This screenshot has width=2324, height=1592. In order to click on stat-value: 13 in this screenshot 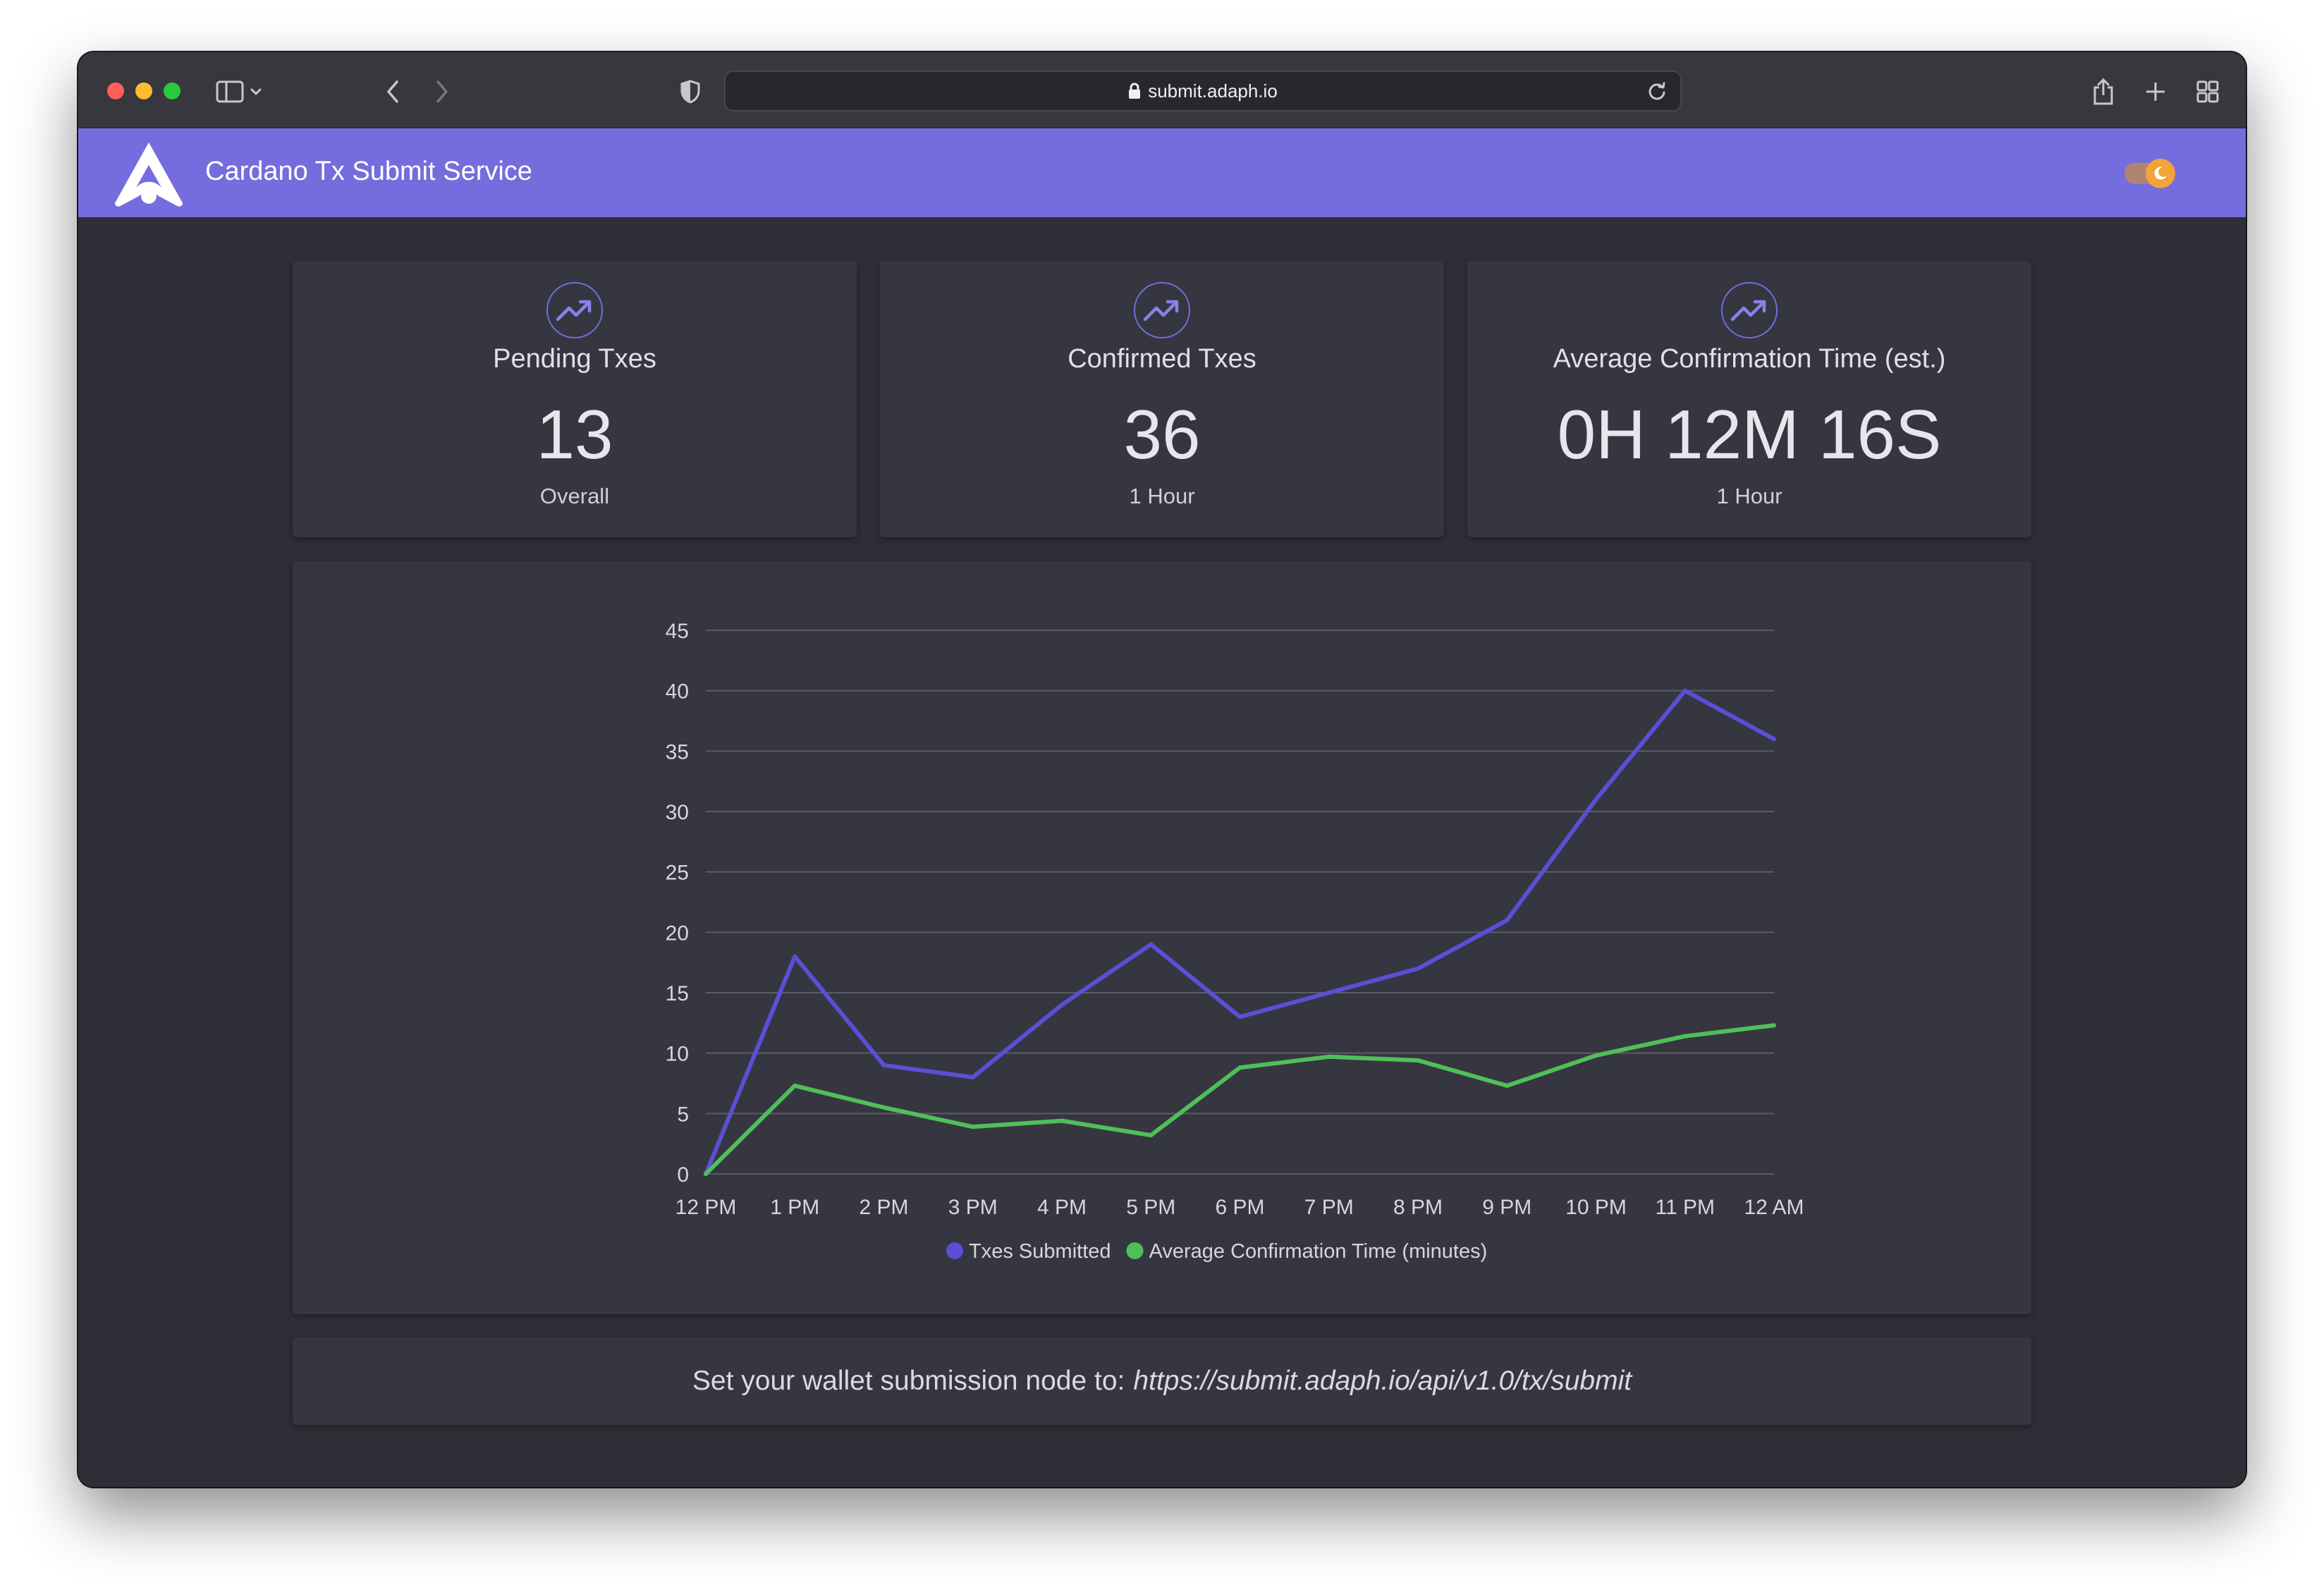, I will do `click(574, 434)`.